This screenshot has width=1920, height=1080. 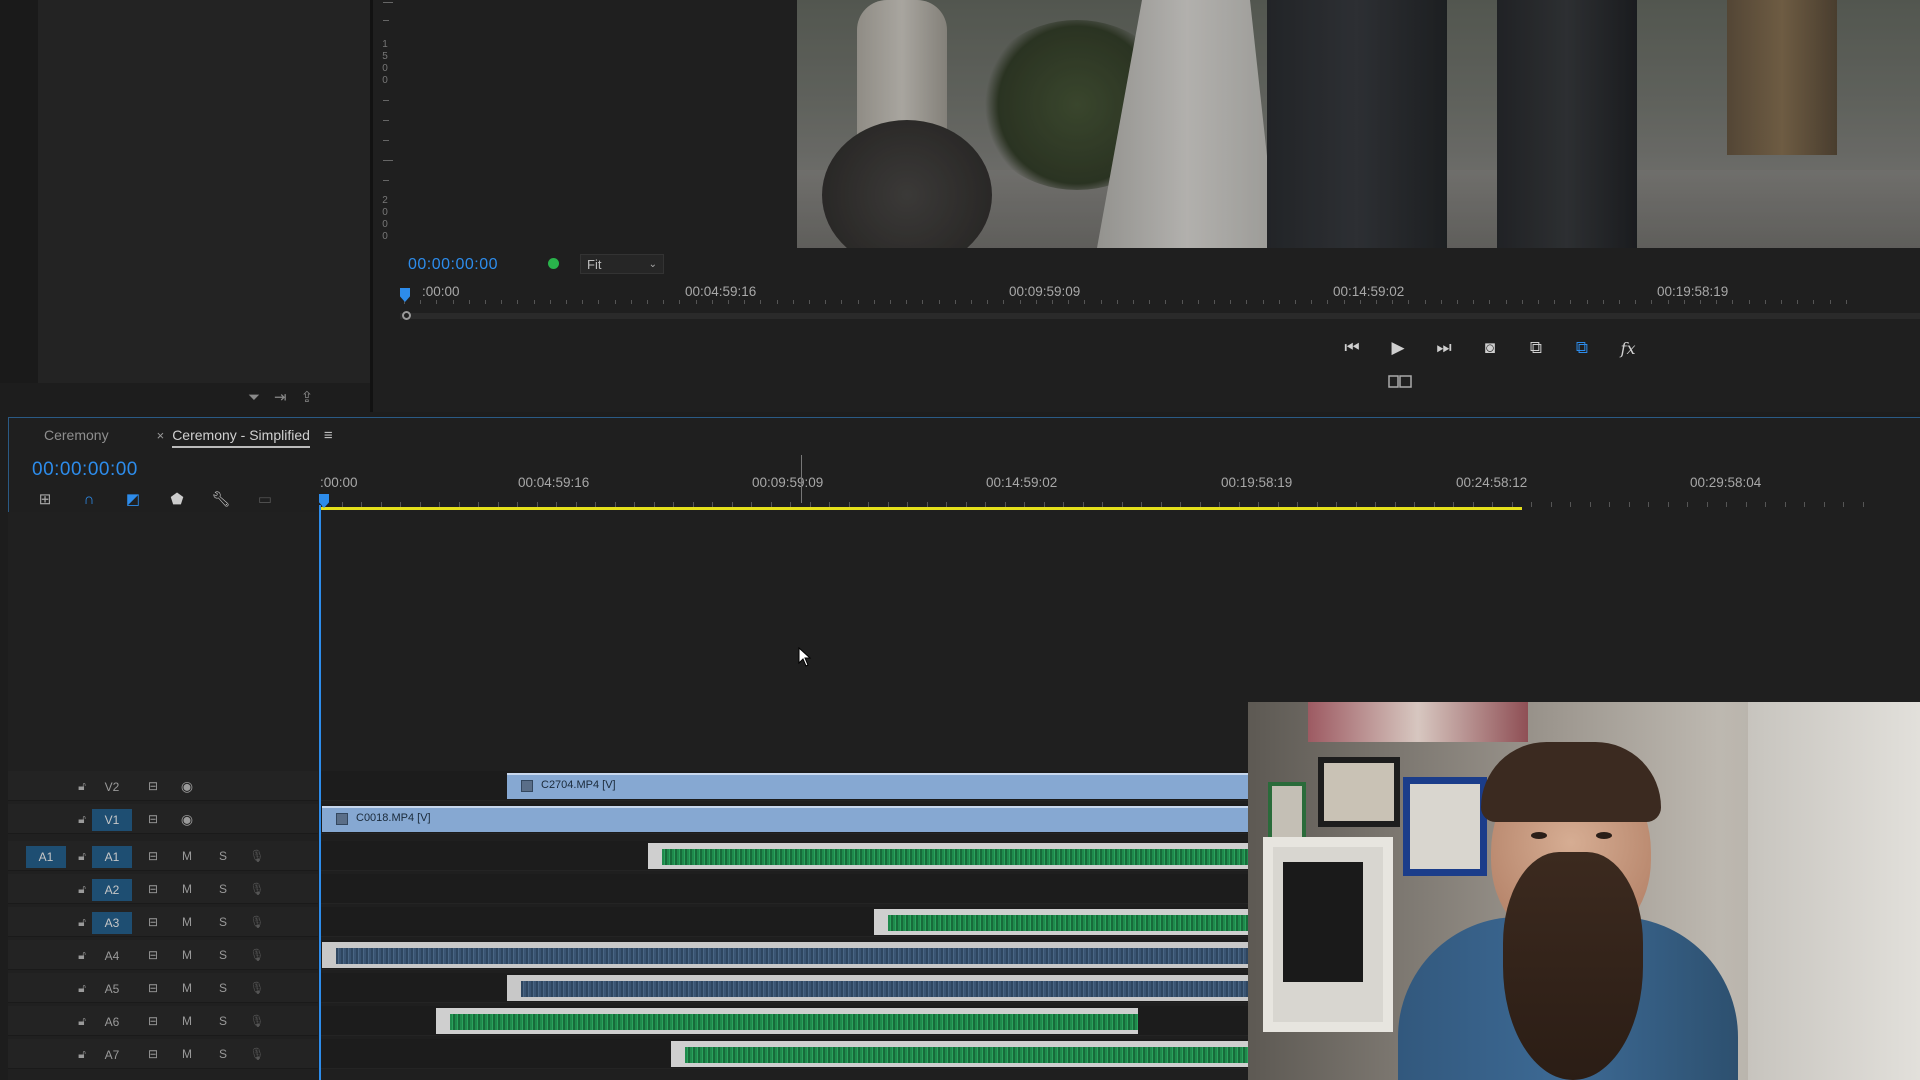 What do you see at coordinates (1444, 348) in the screenshot?
I see `step-forward-icon: ⏭` at bounding box center [1444, 348].